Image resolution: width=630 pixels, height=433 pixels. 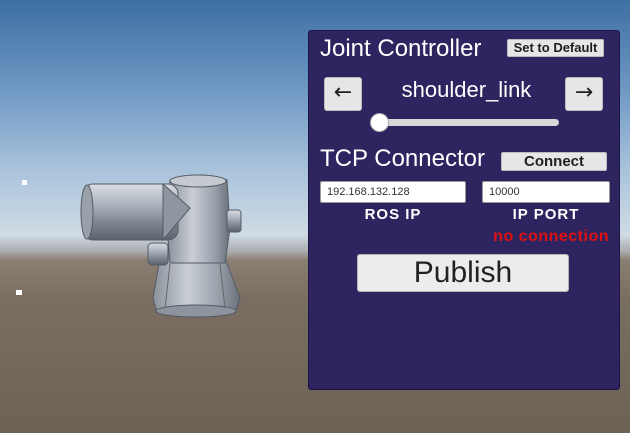 I want to click on prev-joint-button: ←, so click(x=343, y=94).